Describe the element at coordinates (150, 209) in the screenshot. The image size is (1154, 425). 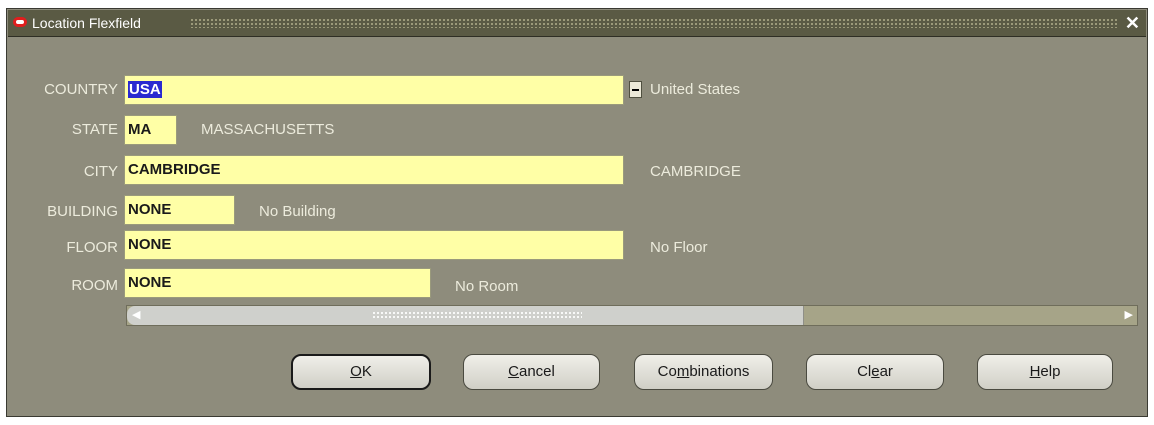
I see `building-value: NONE` at that location.